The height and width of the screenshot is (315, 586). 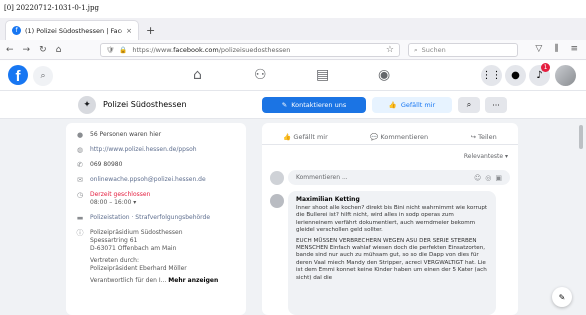 What do you see at coordinates (538, 49) in the screenshot?
I see `pocket-icon: ▽` at bounding box center [538, 49].